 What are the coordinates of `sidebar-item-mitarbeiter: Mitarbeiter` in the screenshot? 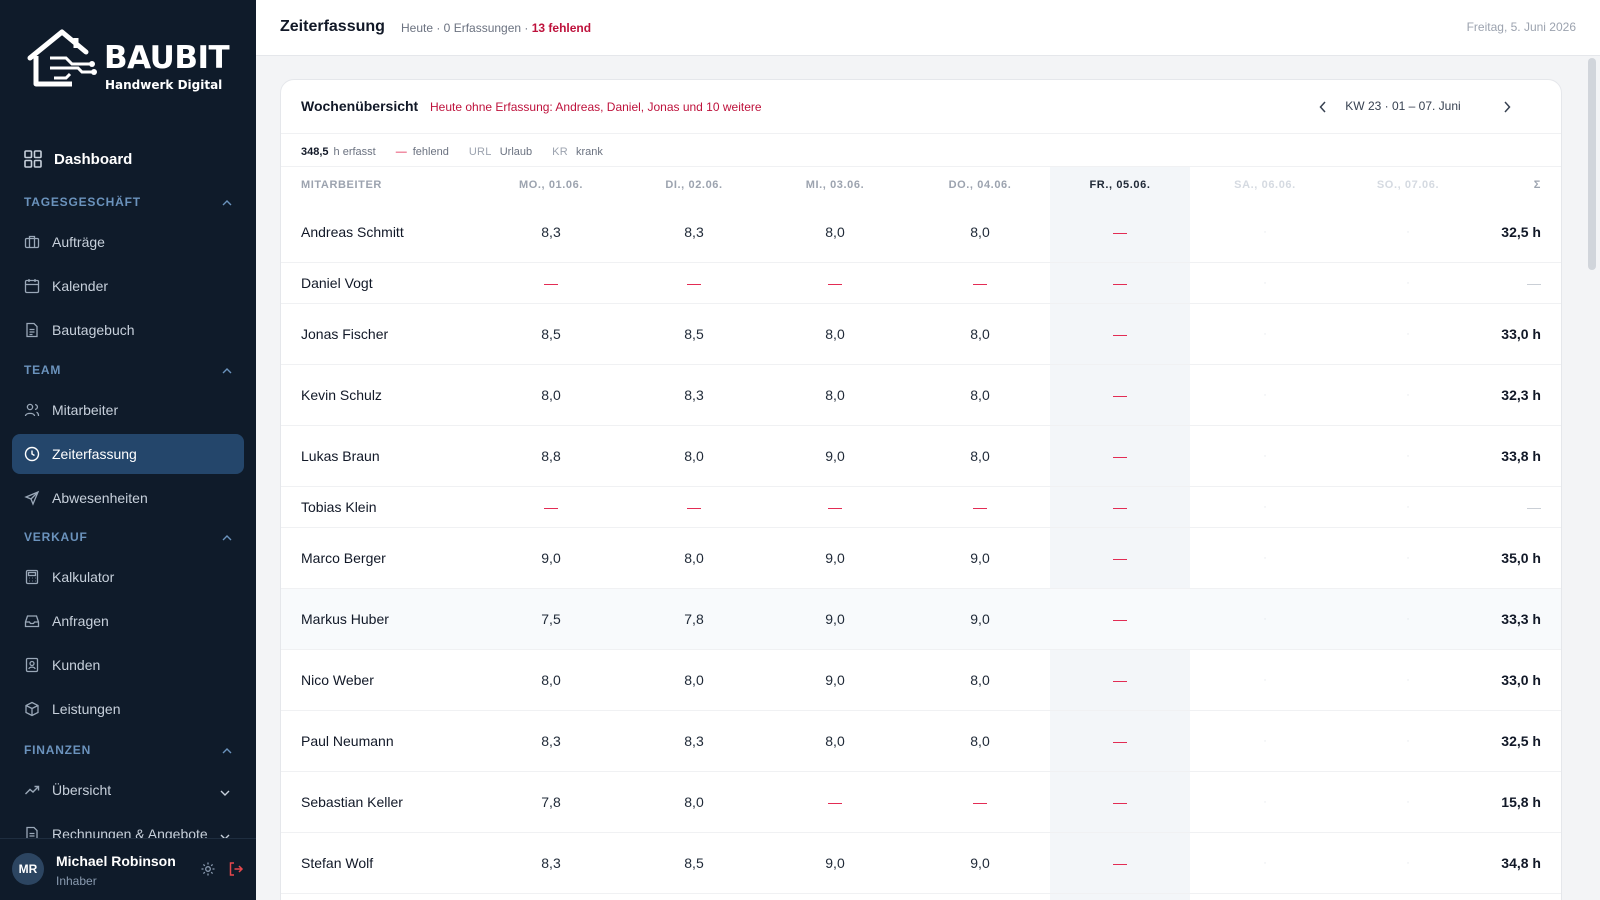 It's located at (128, 410).